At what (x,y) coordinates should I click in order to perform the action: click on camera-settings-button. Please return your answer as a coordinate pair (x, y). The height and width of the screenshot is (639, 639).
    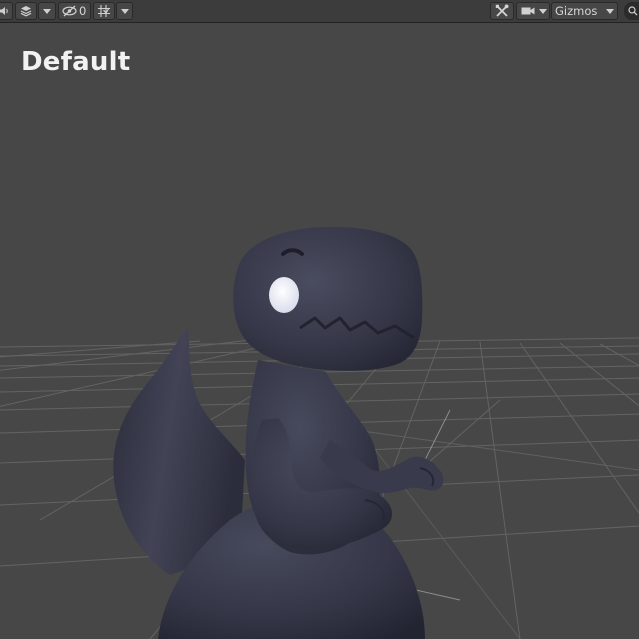
    Looking at the image, I should click on (533, 11).